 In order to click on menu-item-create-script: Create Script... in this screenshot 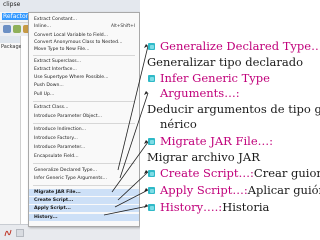, I will do `click(84, 200)`.